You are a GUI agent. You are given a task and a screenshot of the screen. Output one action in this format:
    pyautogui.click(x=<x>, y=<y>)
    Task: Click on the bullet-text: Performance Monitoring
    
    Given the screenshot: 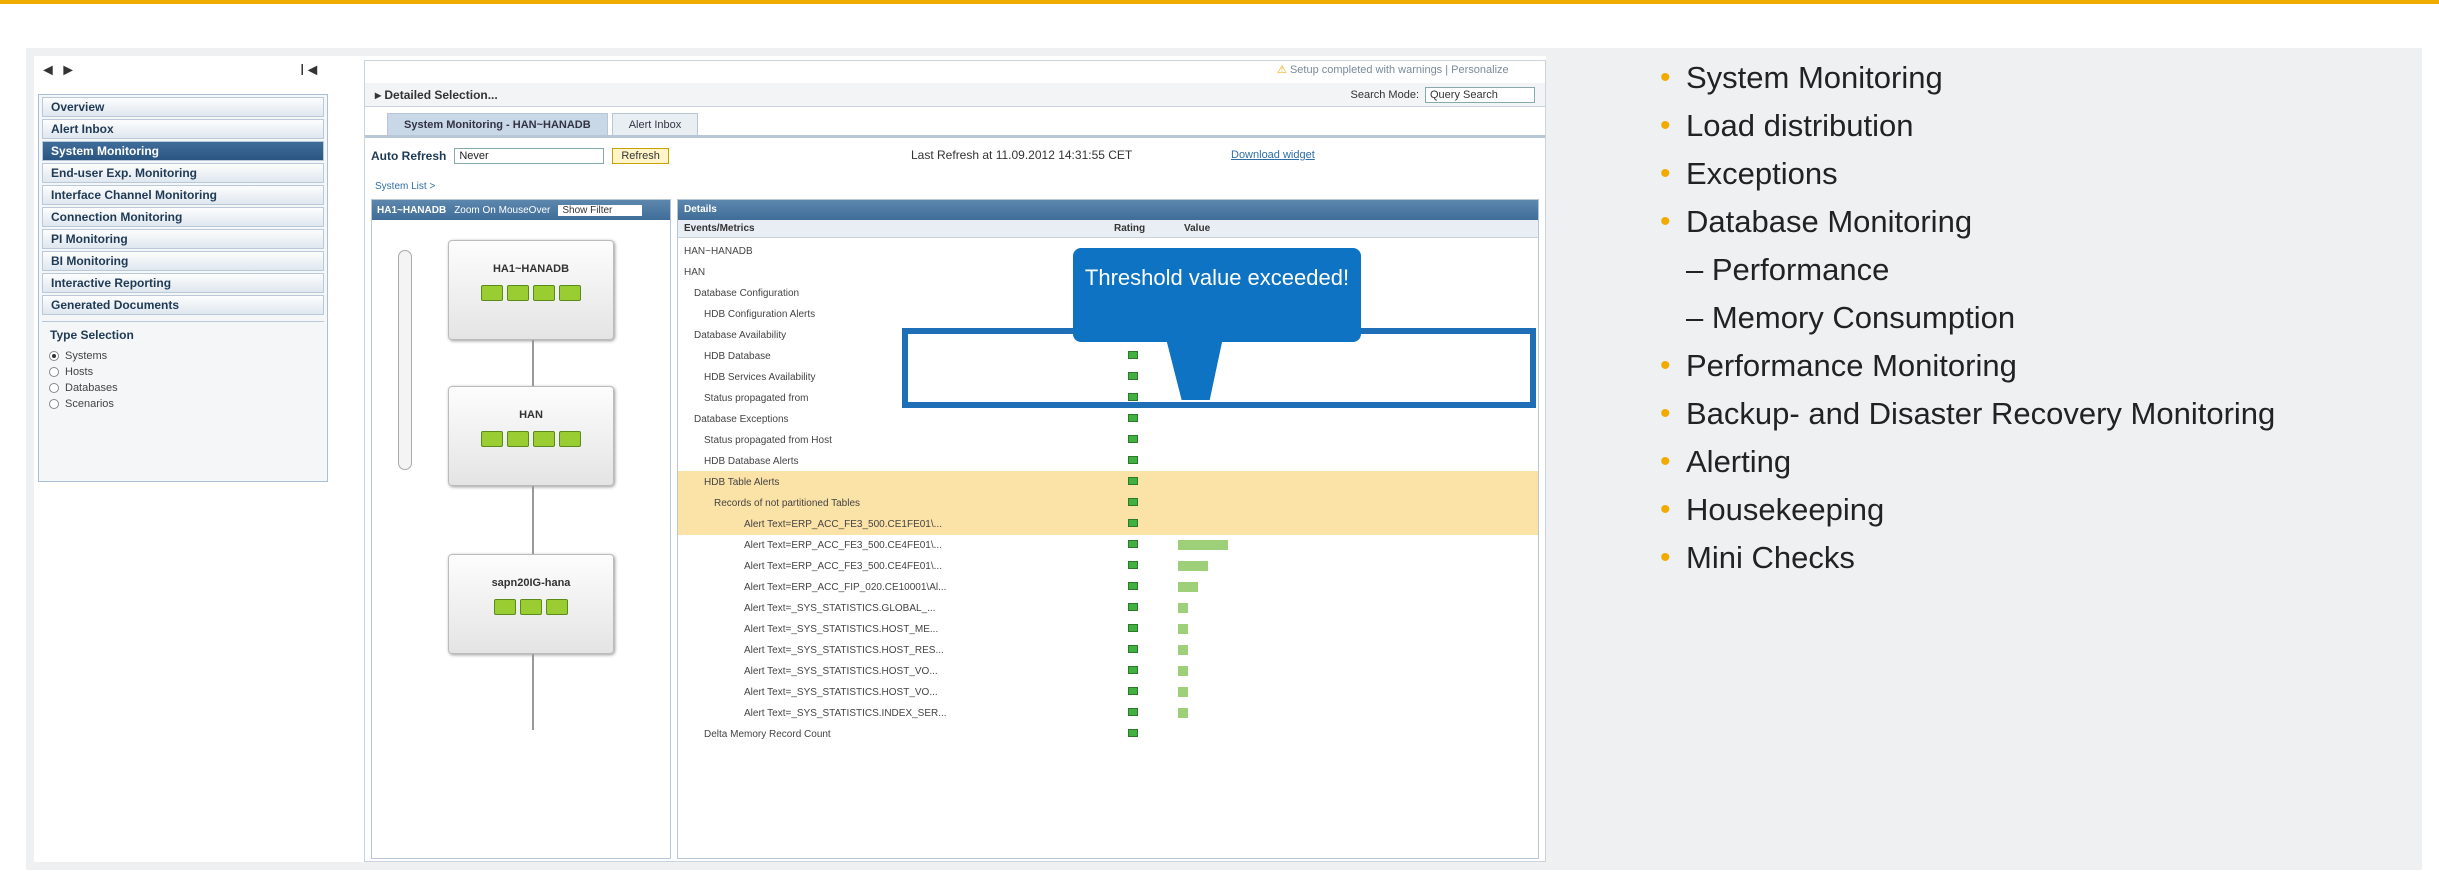 What is the action you would take?
    pyautogui.click(x=1851, y=365)
    